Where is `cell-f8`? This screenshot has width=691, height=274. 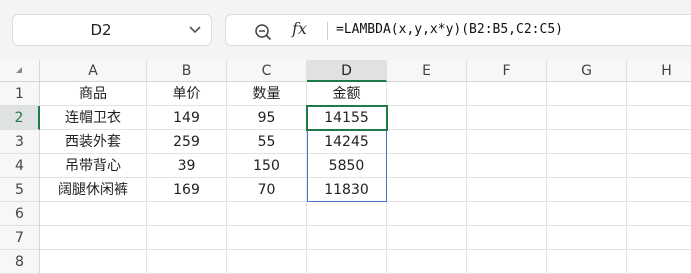
cell-f8 is located at coordinates (507, 262).